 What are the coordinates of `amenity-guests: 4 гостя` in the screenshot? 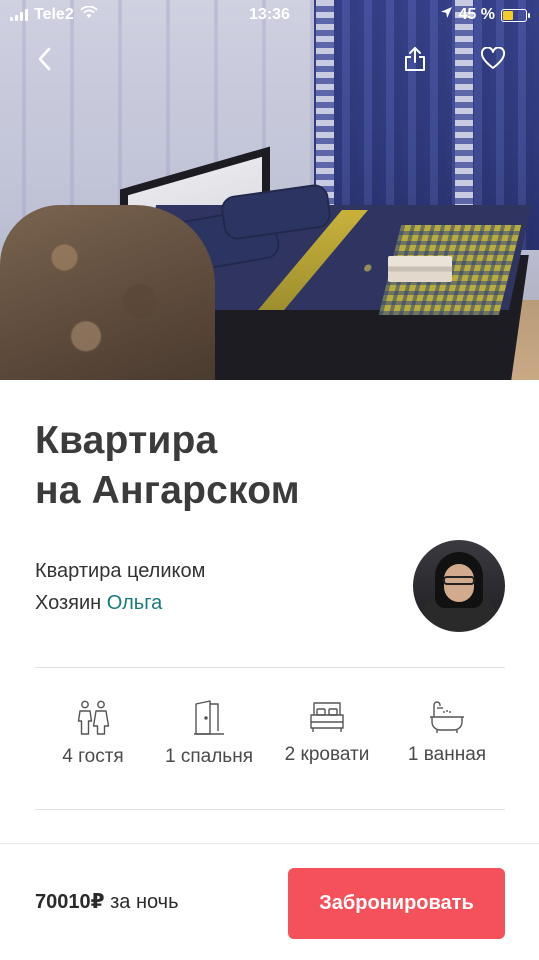 It's located at (93, 729).